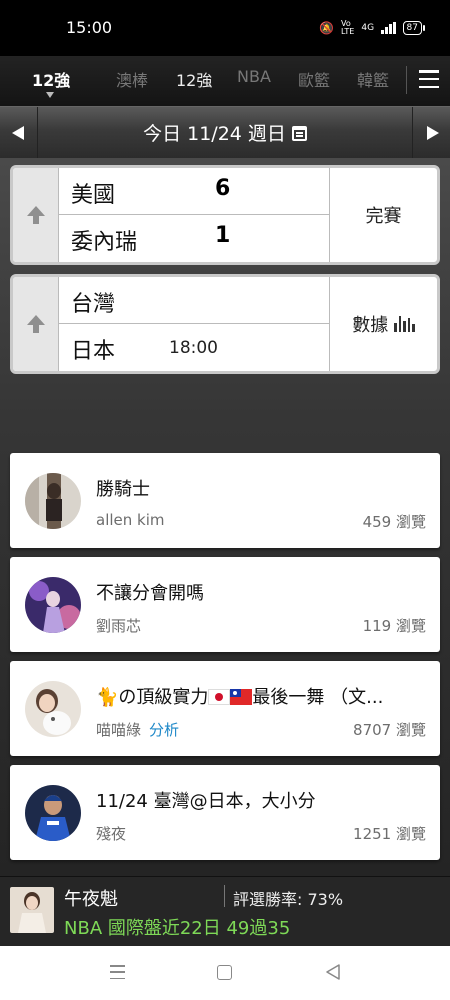 Image resolution: width=450 pixels, height=1000 pixels. What do you see at coordinates (132, 79) in the screenshot?
I see `tab-aus-baseball: 澳棒` at bounding box center [132, 79].